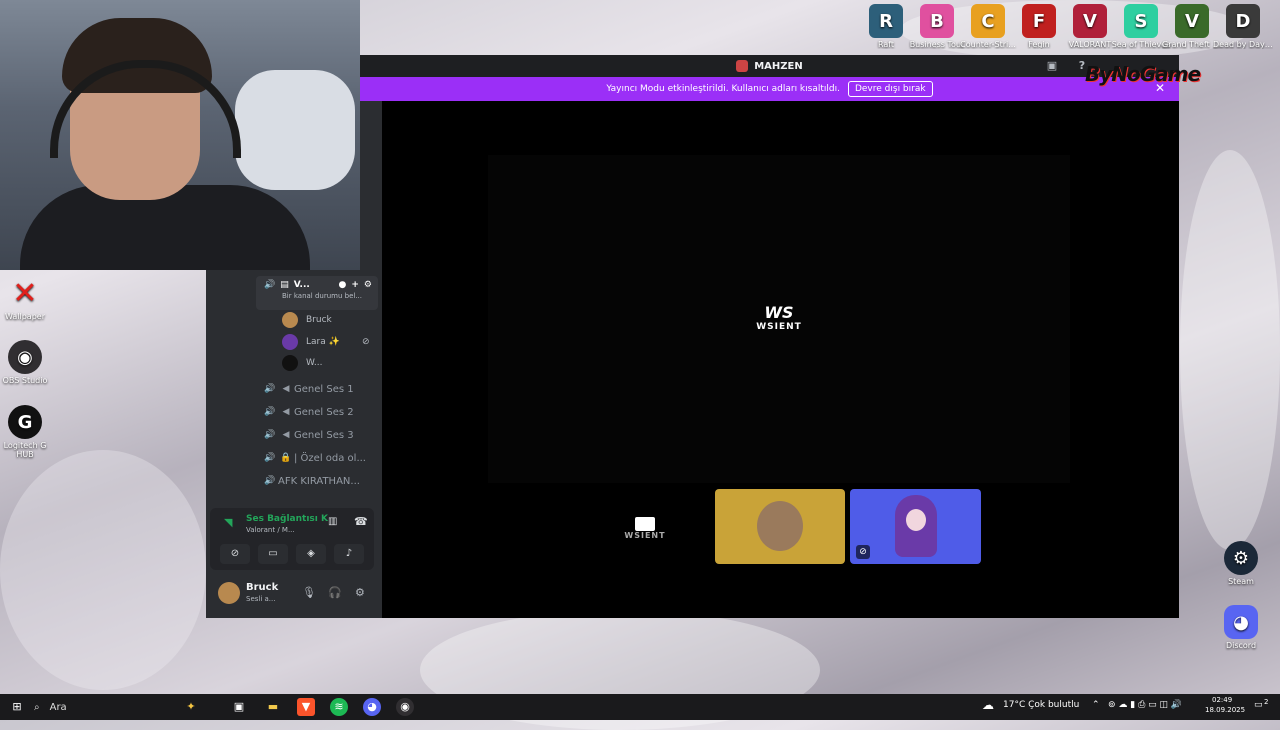 This screenshot has height=730, width=1280. I want to click on brave-icon: ▼, so click(306, 707).